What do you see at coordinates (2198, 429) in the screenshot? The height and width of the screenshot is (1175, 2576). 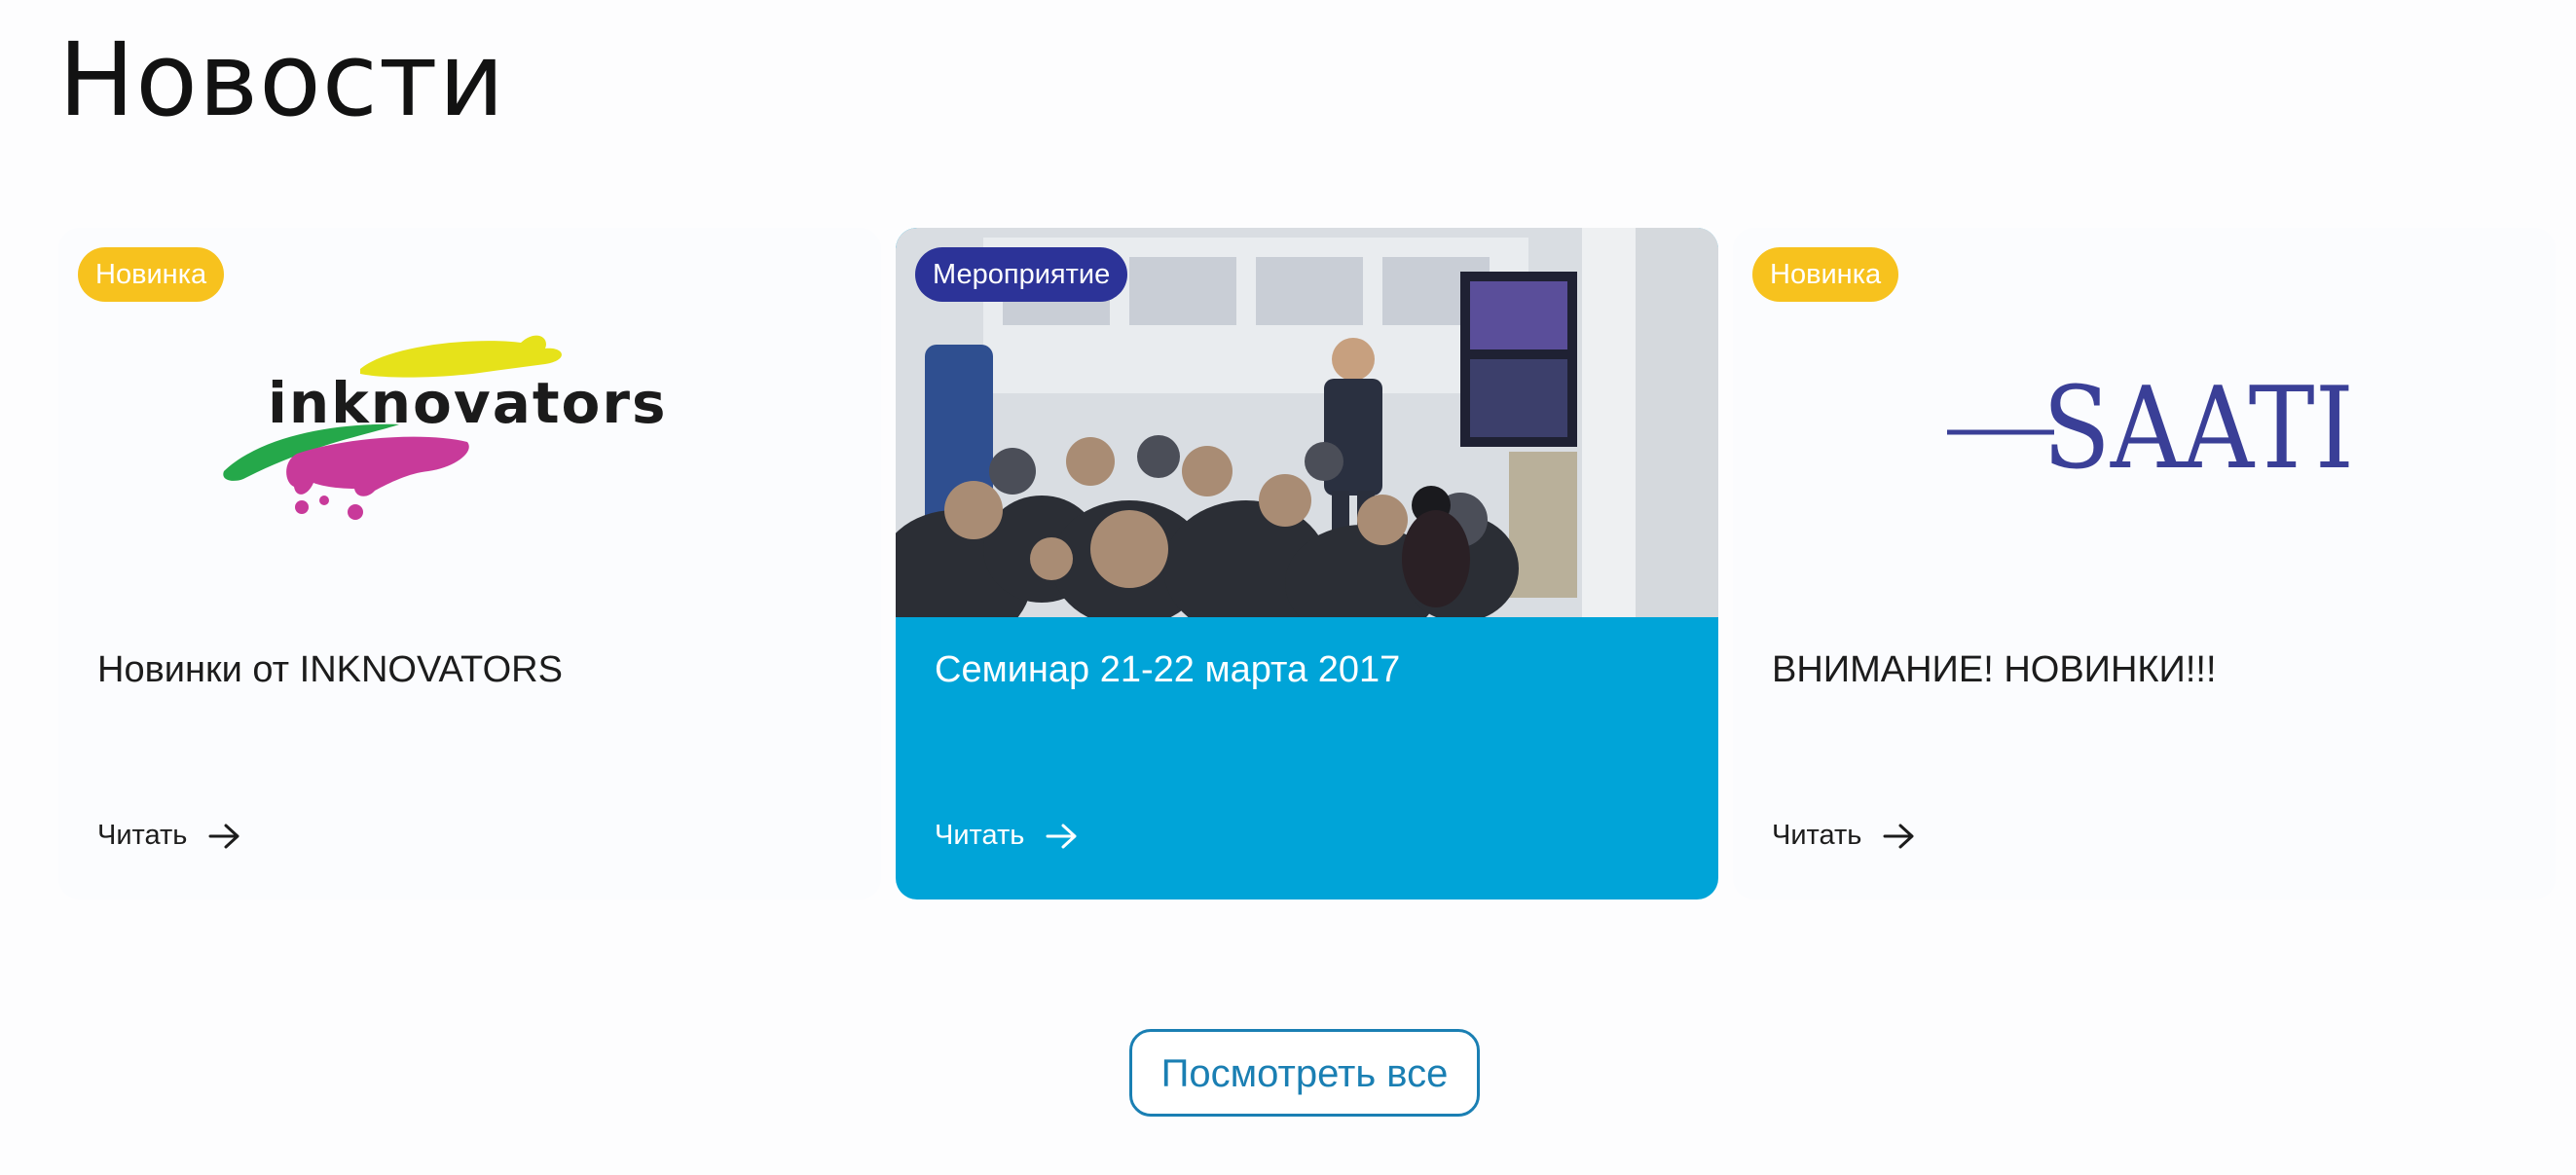 I see `saati-wordmark: SAATI` at bounding box center [2198, 429].